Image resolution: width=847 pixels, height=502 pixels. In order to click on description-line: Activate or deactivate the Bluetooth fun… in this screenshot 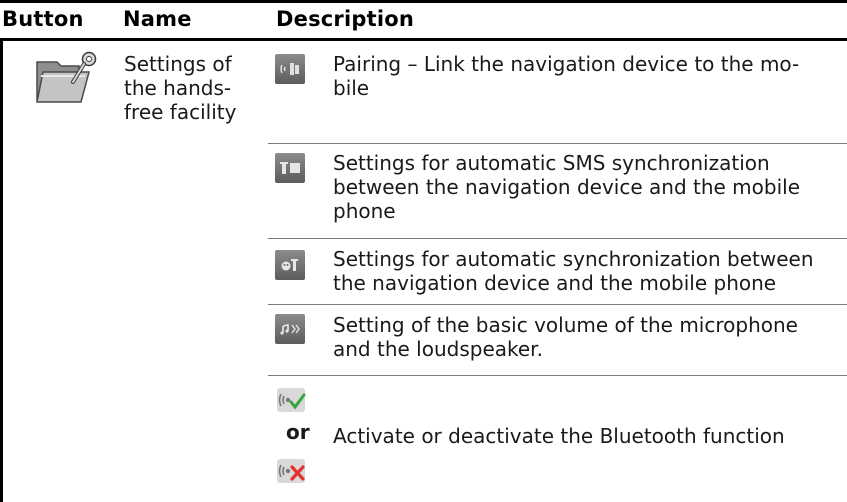, I will do `click(559, 436)`.